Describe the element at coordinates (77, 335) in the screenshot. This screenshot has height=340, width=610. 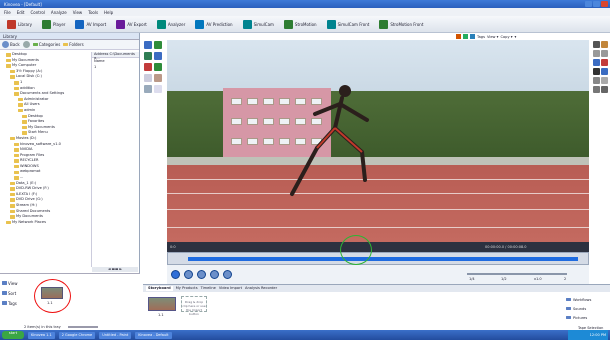
I see `taskbar-task: 2 Google Chrome` at that location.